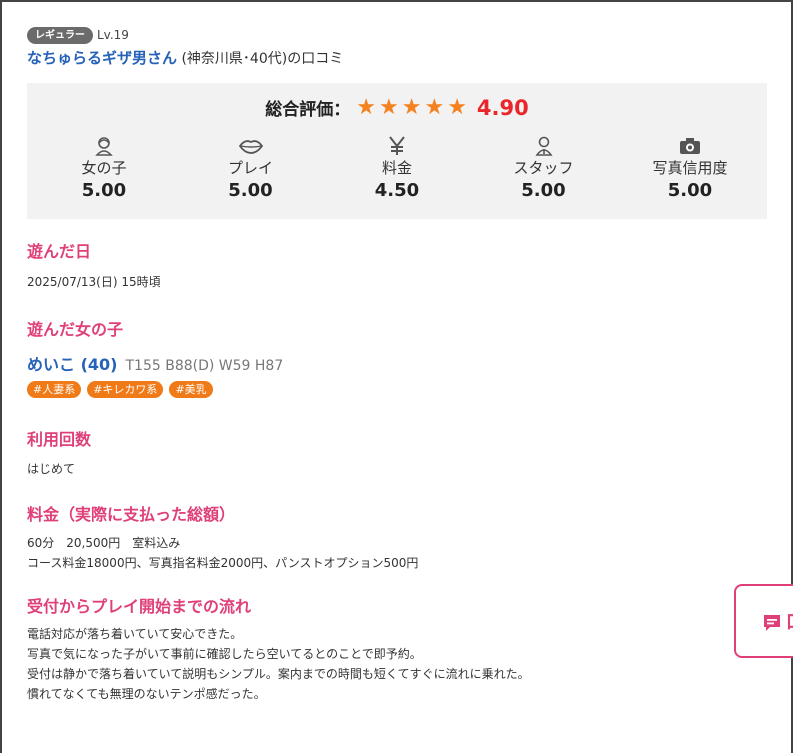 This screenshot has width=793, height=753. I want to click on price-detail: コース料金18000円、写真指名料金2000円、パンストオプション500円, so click(223, 563).